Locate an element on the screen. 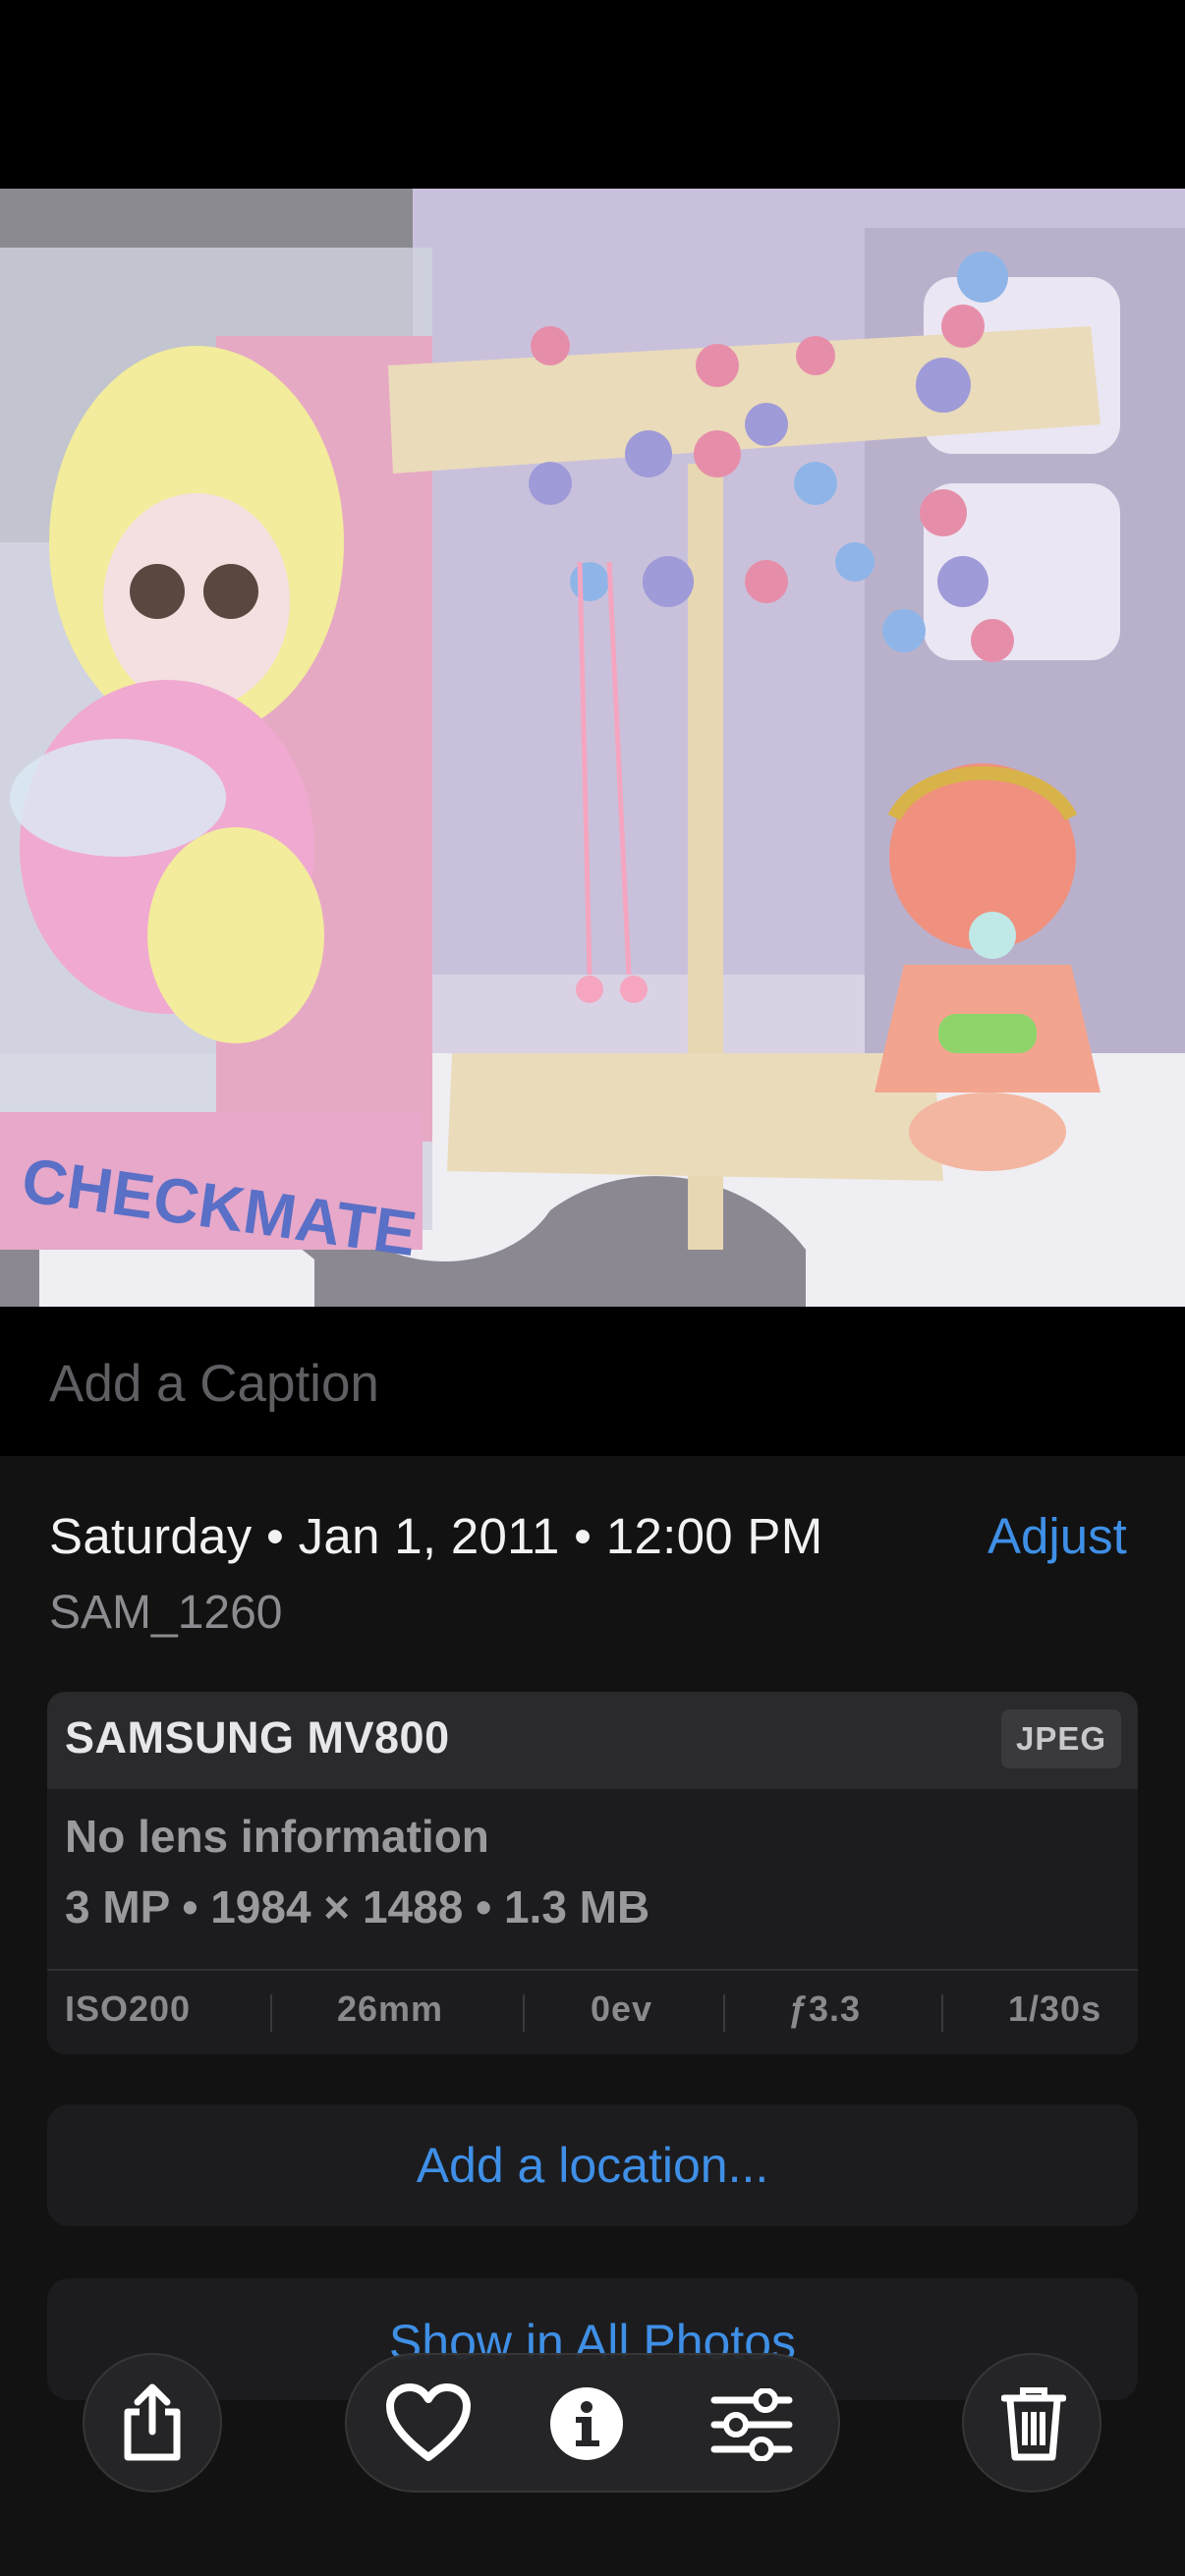 The image size is (1185, 2576). exif-shutter: 1/30s is located at coordinates (1055, 2008).